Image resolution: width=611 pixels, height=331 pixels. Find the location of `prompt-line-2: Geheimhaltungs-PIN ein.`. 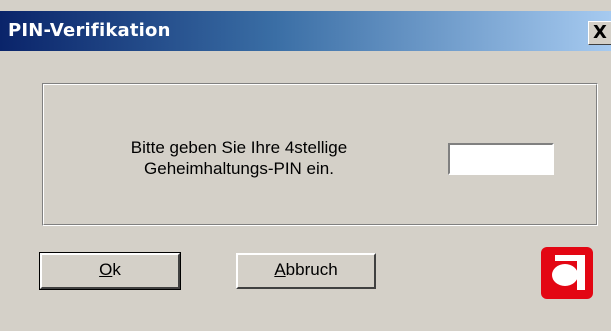

prompt-line-2: Geheimhaltungs-PIN ein. is located at coordinates (239, 168).